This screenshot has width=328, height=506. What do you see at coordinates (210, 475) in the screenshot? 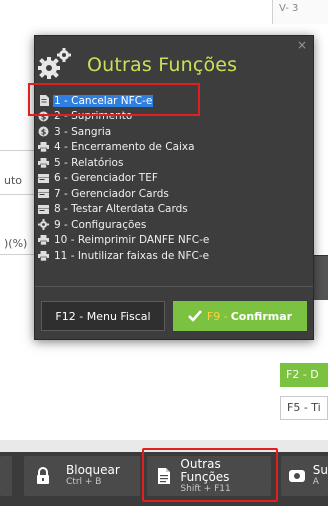
I see `other-functions-highlight` at bounding box center [210, 475].